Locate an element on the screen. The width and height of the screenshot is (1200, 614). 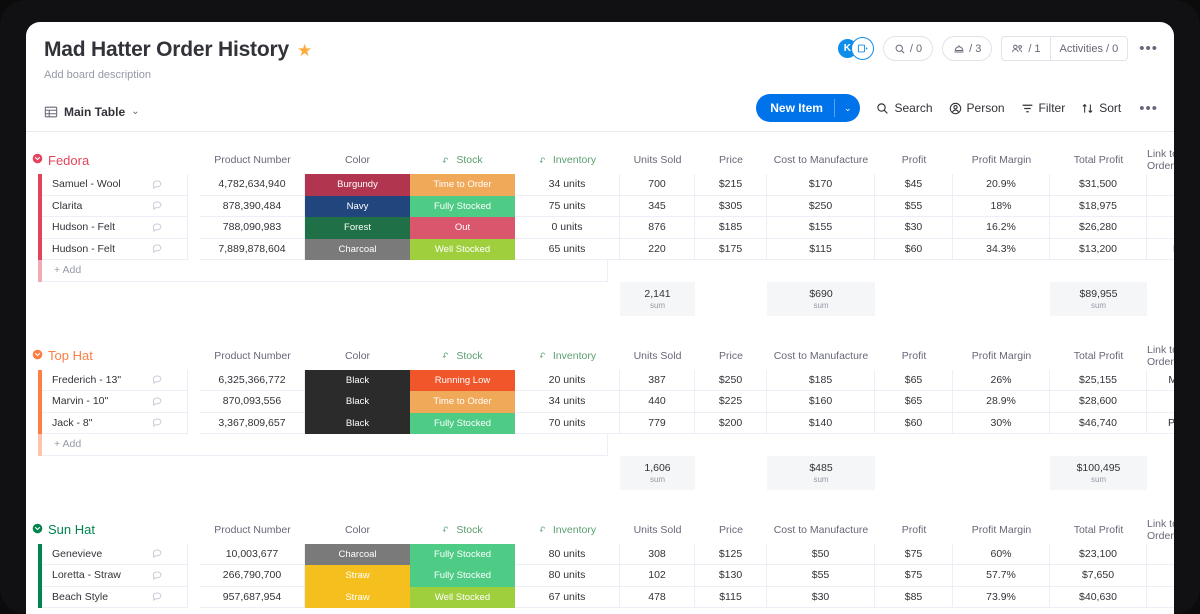
avatar-group: K is located at coordinates (854, 48).